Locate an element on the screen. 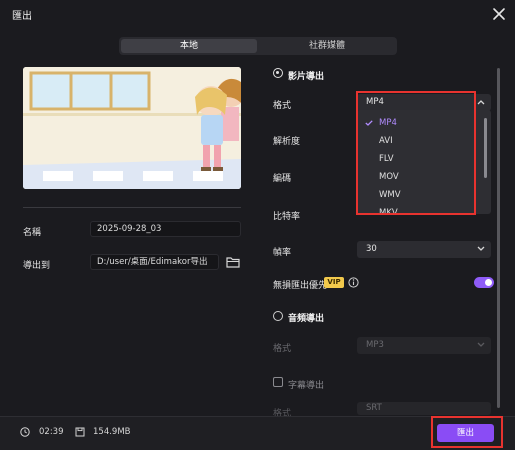  subtitle-export-label: 字幕導出 is located at coordinates (306, 386).